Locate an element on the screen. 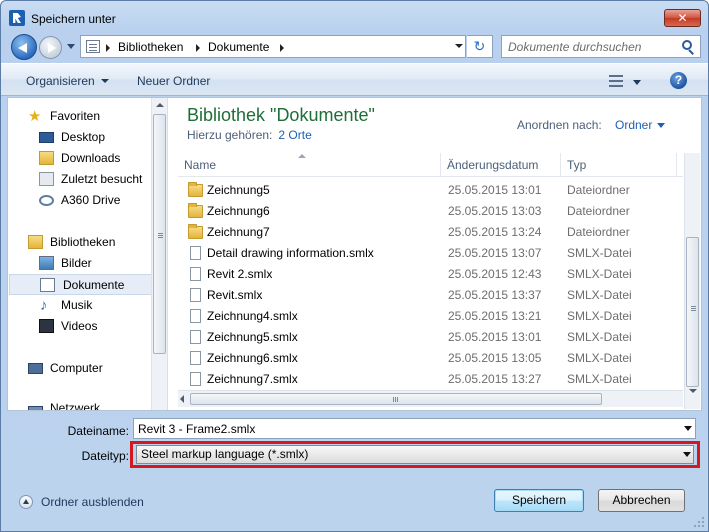  videos-icon is located at coordinates (46, 326).